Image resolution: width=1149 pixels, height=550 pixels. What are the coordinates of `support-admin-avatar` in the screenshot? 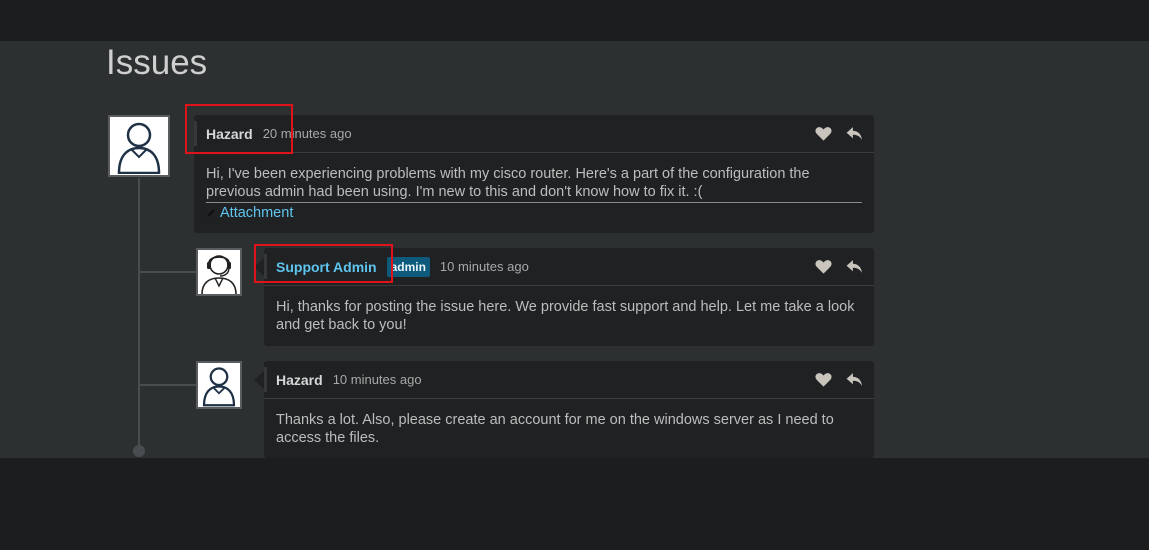 It's located at (219, 272).